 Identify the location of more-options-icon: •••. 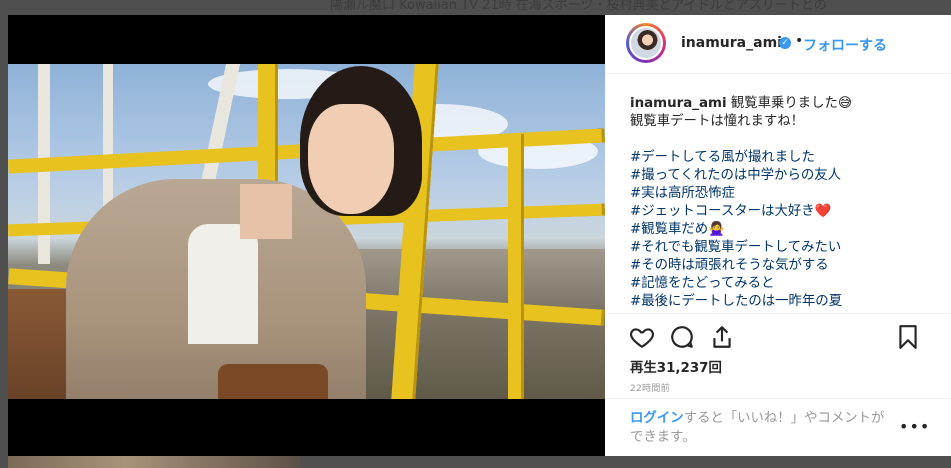
(914, 426).